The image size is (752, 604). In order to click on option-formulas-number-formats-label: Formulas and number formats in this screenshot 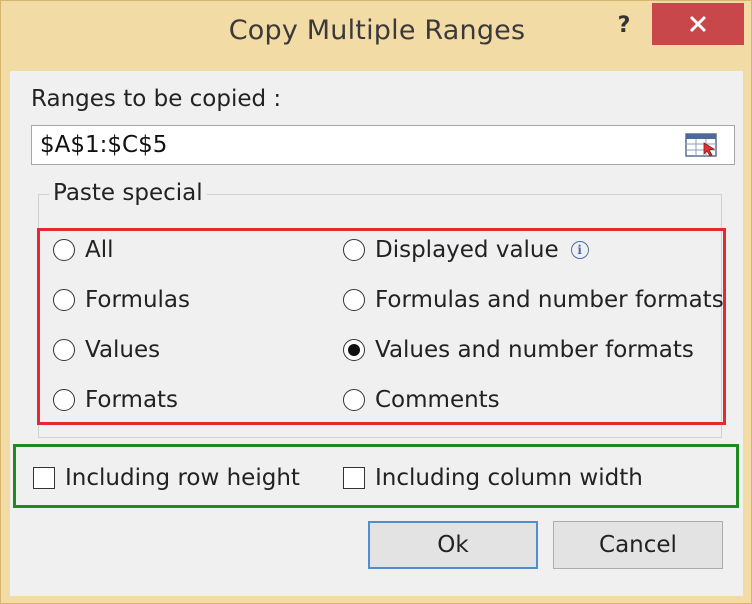, I will do `click(549, 300)`.